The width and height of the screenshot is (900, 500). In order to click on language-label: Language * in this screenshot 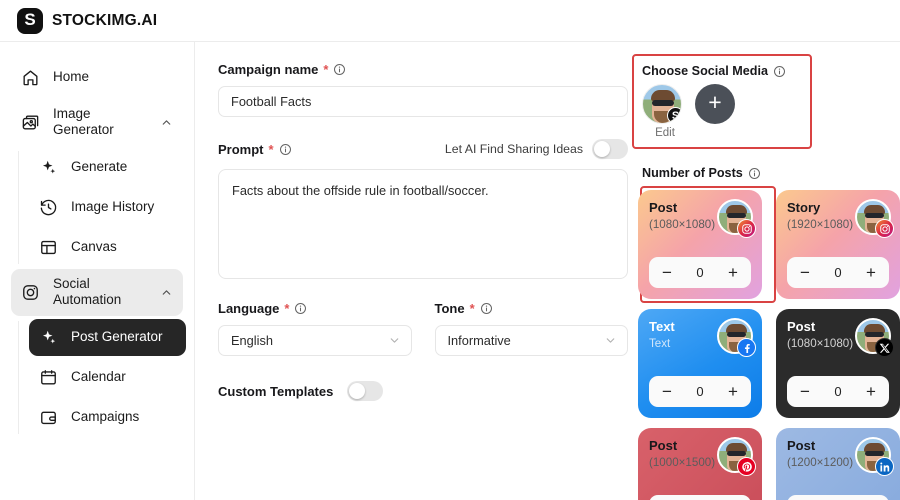, I will do `click(315, 308)`.